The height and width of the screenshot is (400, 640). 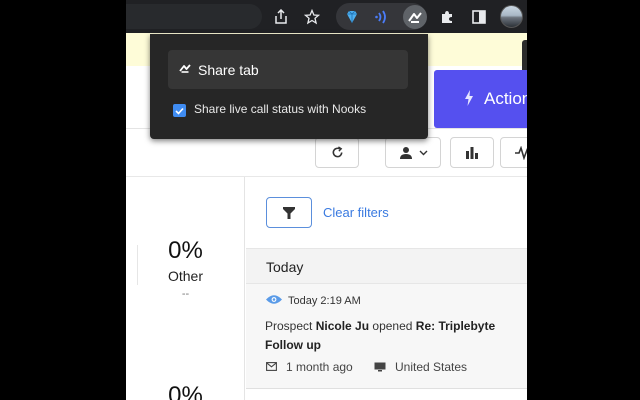 What do you see at coordinates (479, 17) in the screenshot?
I see `side-panel-icon` at bounding box center [479, 17].